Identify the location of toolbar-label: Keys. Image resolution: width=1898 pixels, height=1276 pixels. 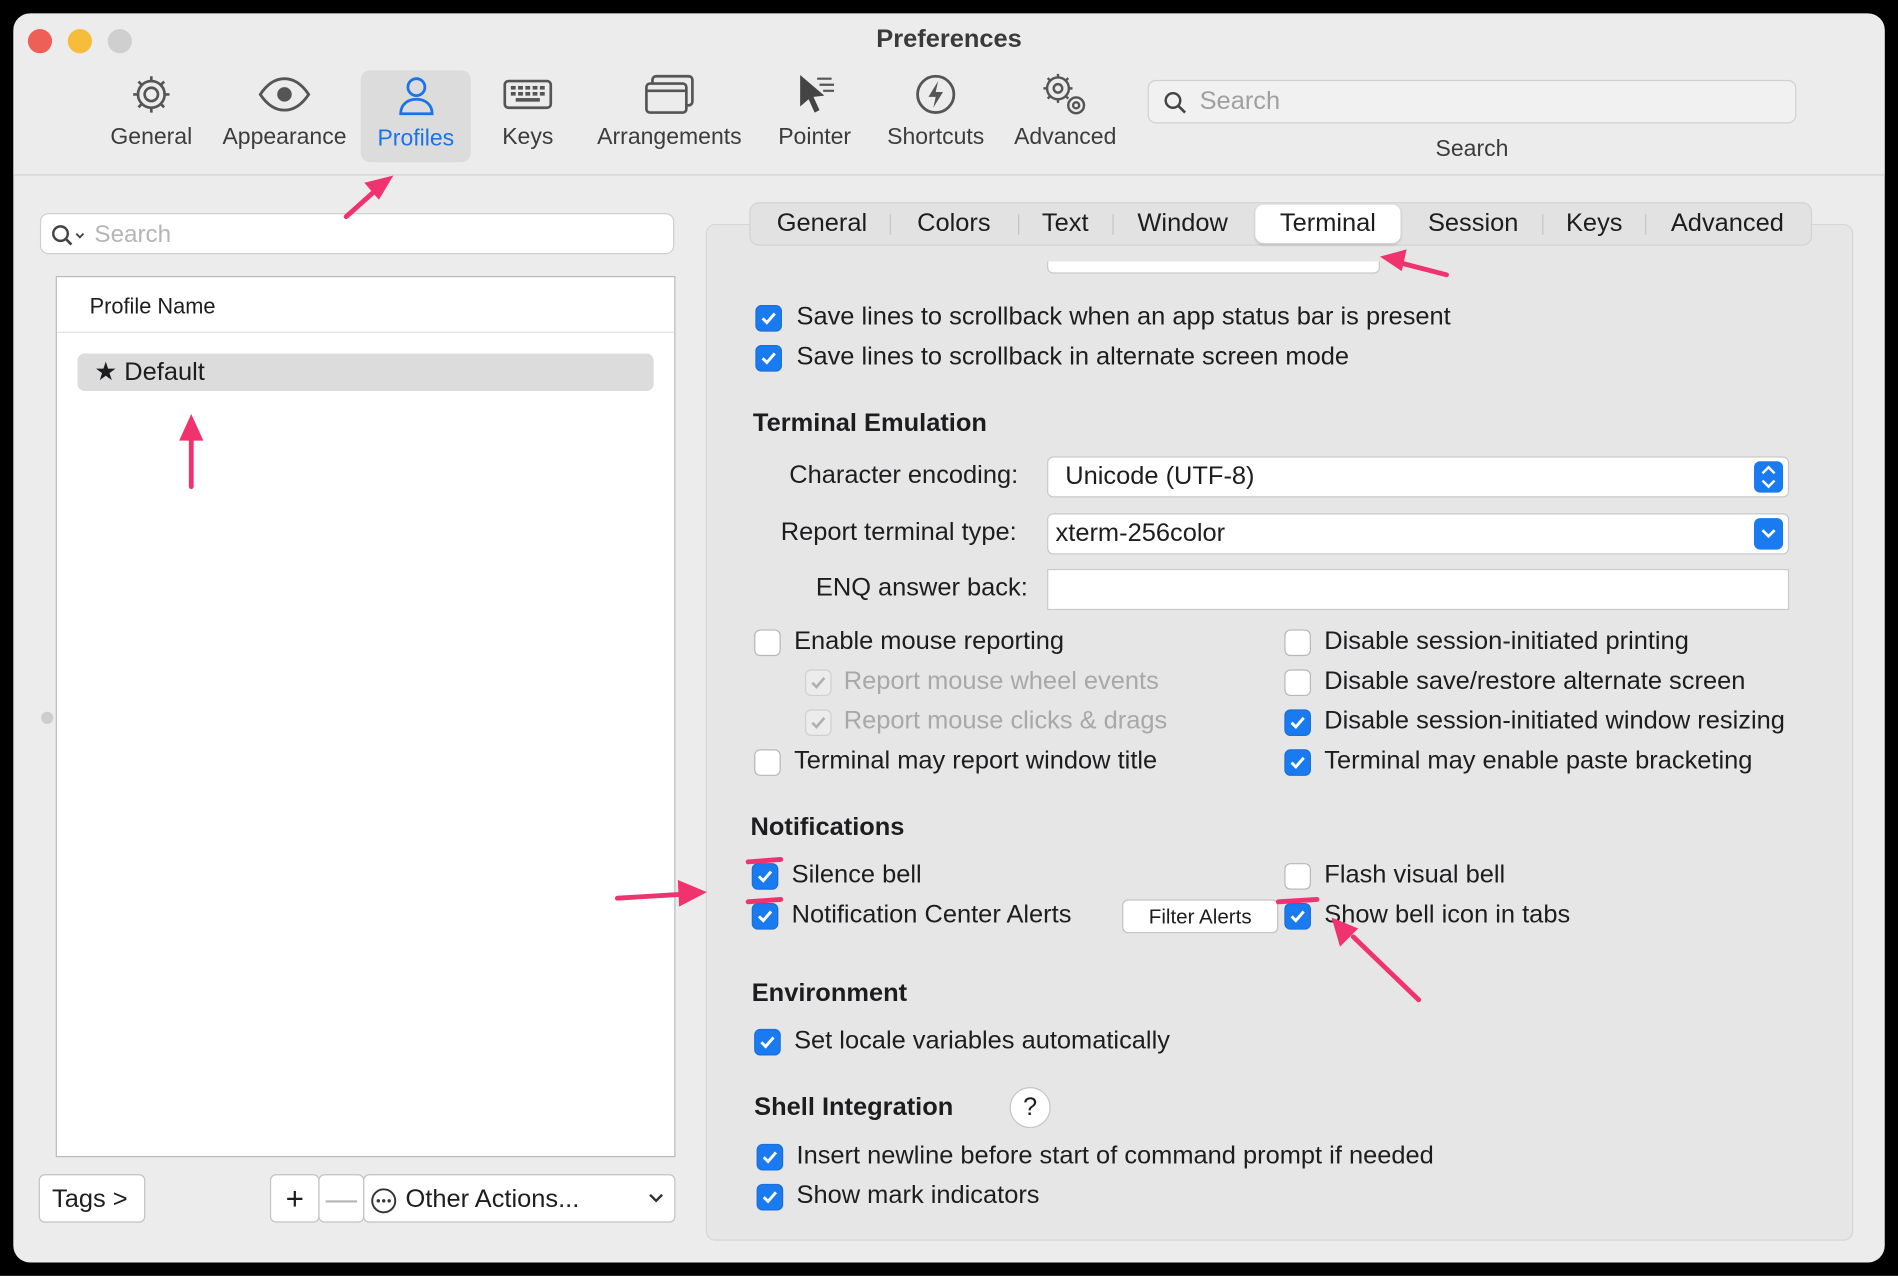
(528, 137).